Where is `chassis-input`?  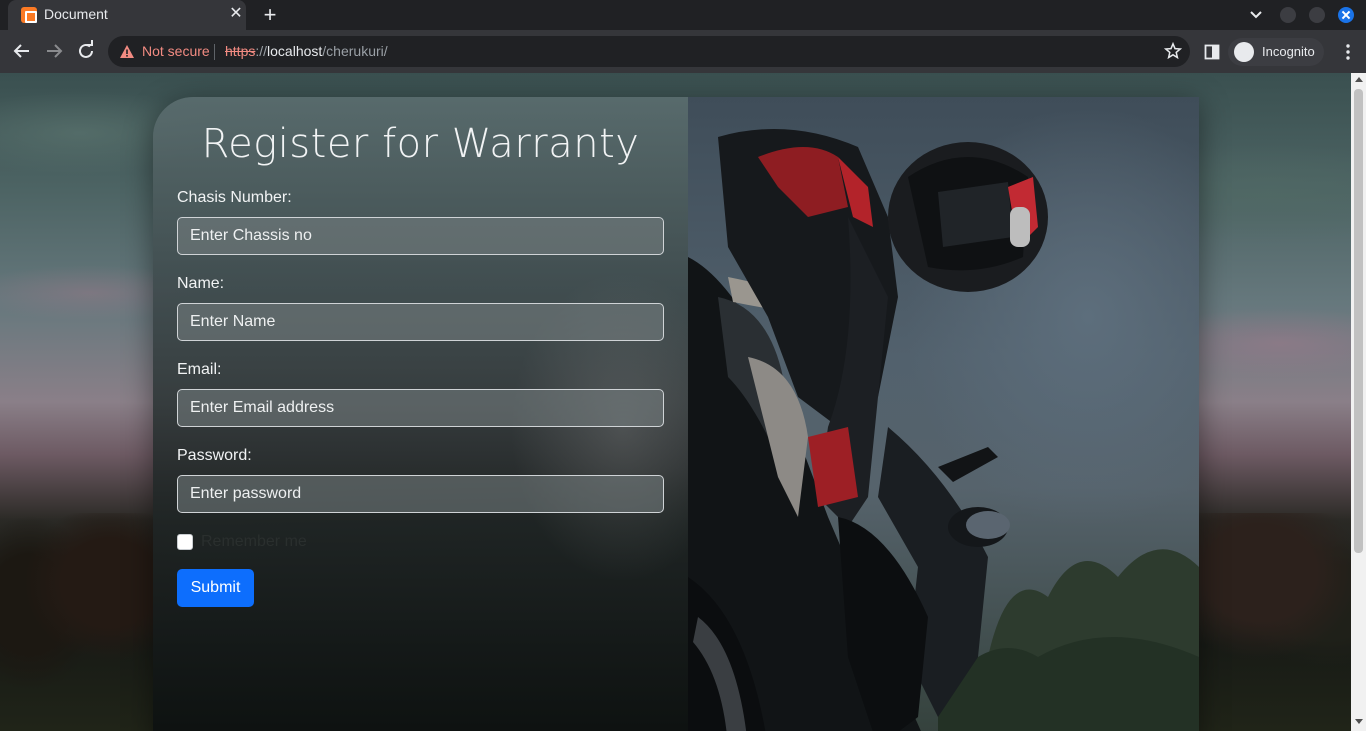
chassis-input is located at coordinates (420, 236).